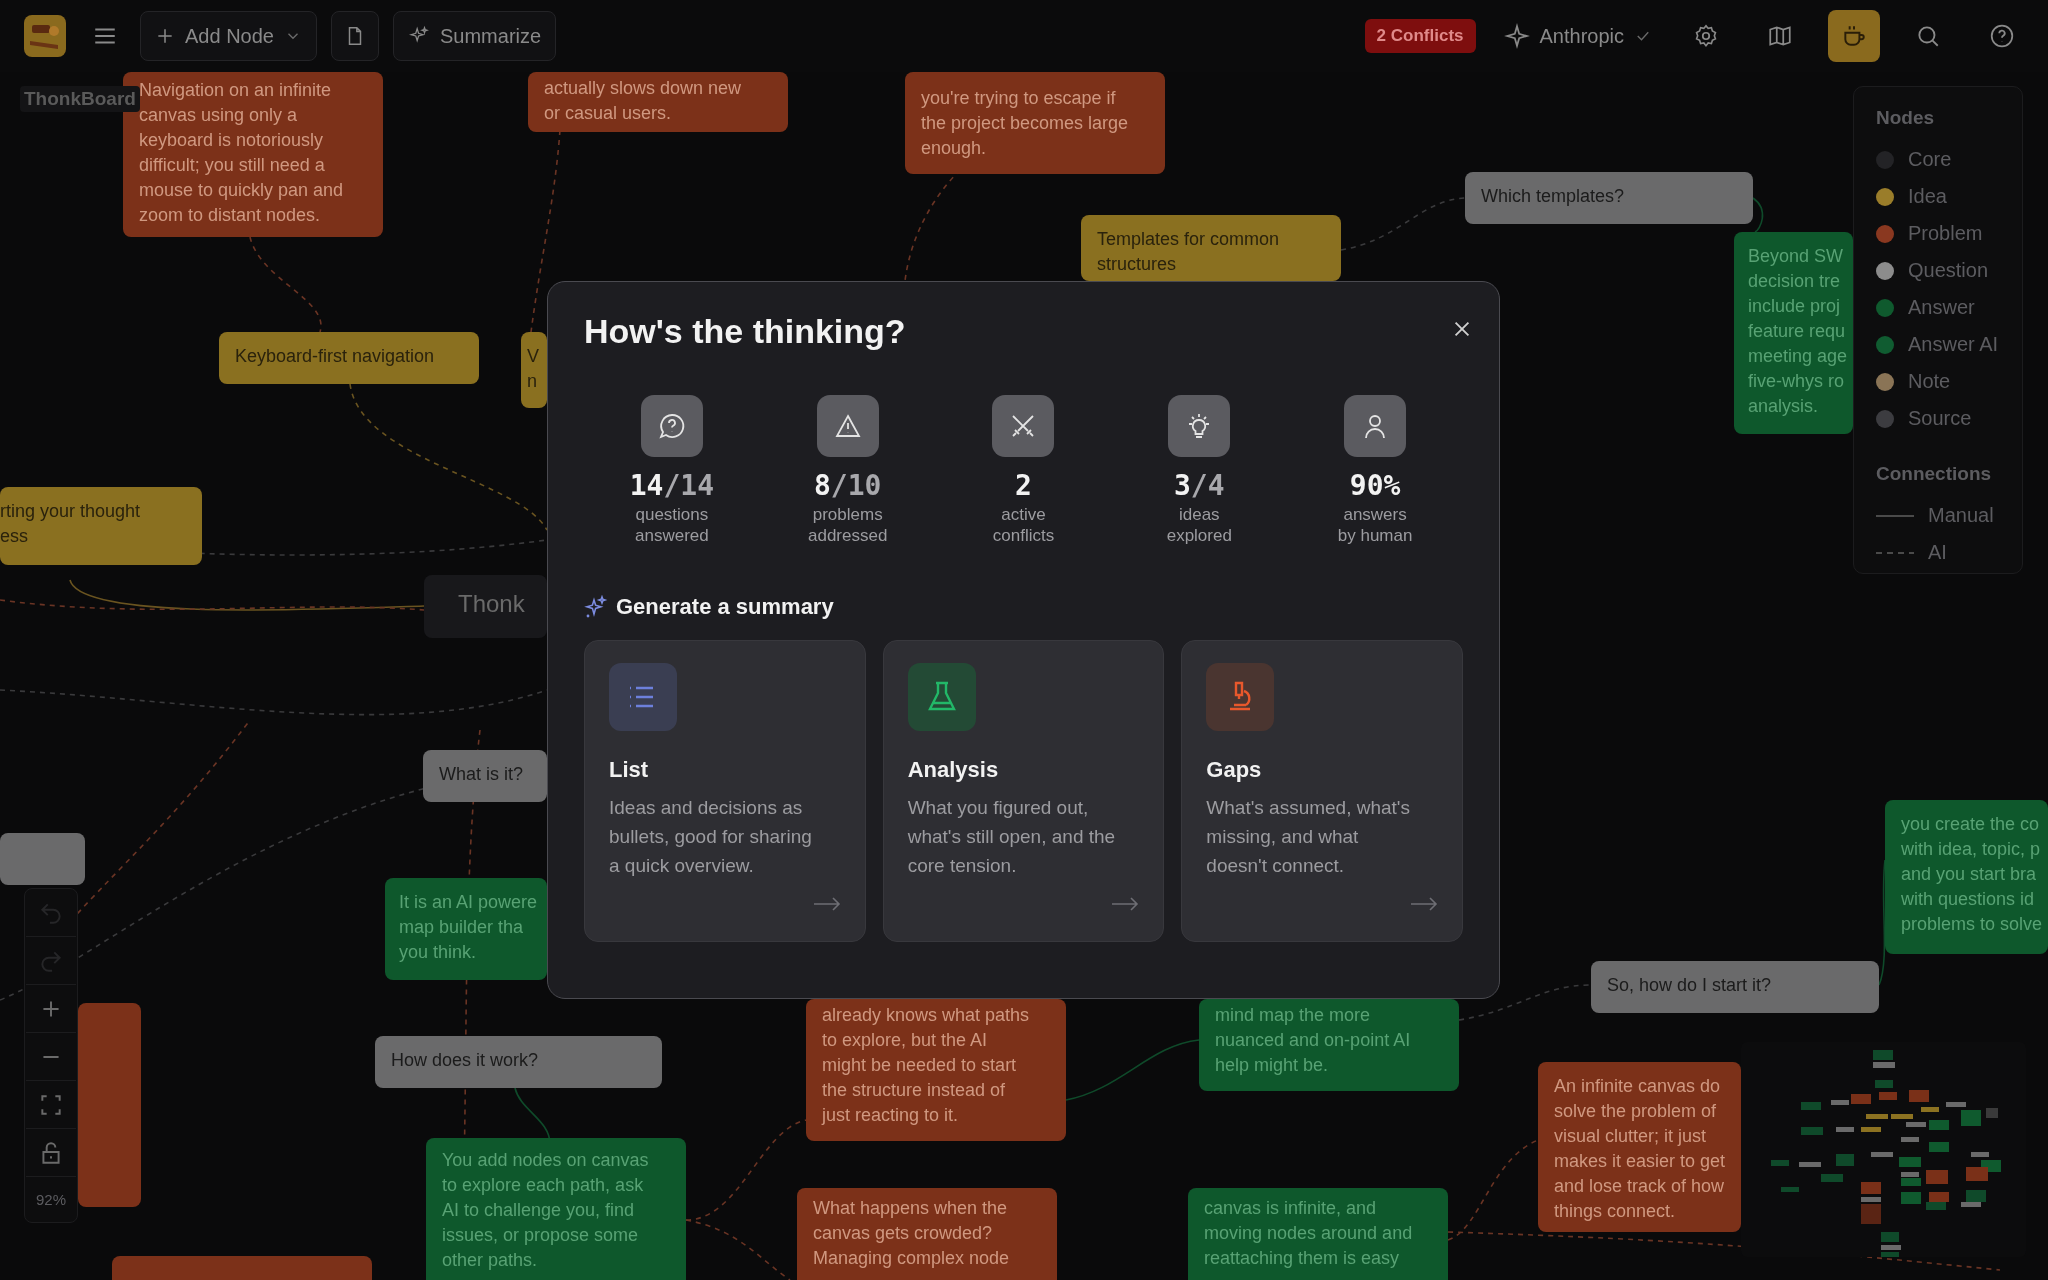 Image resolution: width=2048 pixels, height=1280 pixels. I want to click on canvas-node: What happens when the canvas gets crowded? Managing complex node, so click(927, 1234).